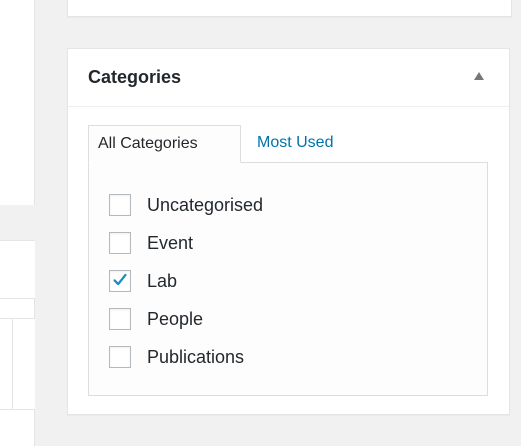 This screenshot has height=446, width=521. Describe the element at coordinates (17, 222) in the screenshot. I see `left-content-gap` at that location.